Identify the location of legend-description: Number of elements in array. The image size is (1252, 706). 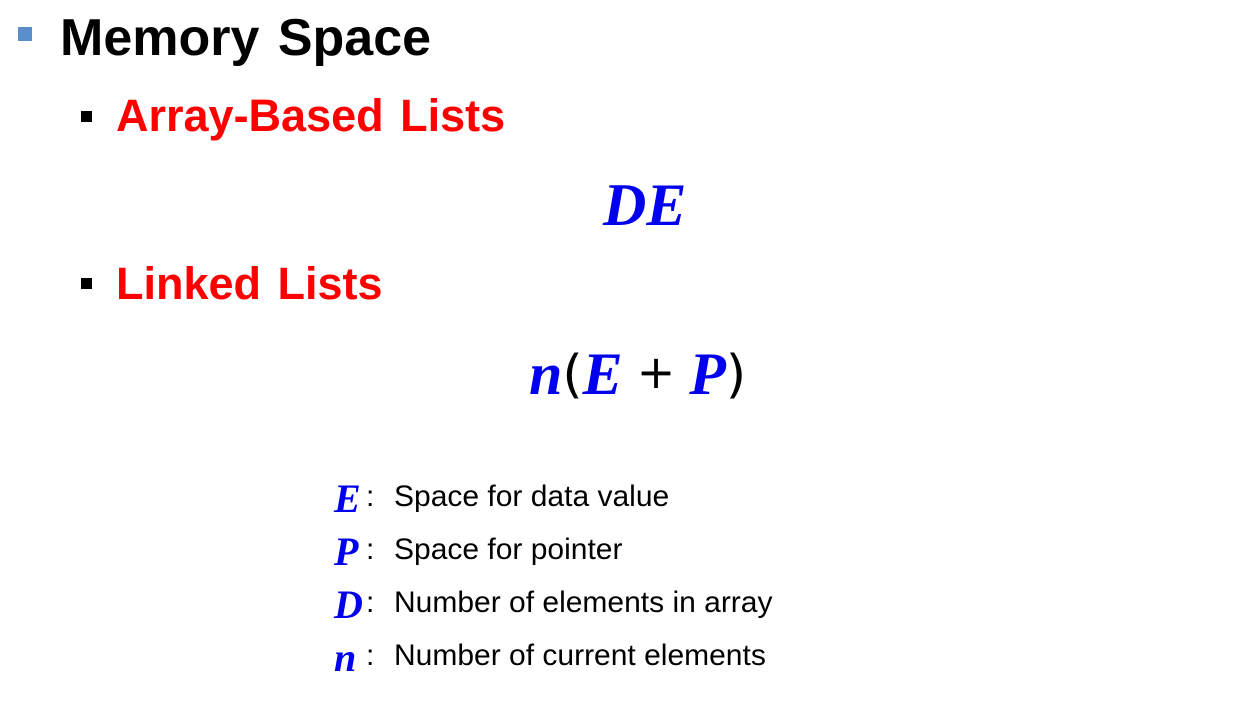
(583, 602).